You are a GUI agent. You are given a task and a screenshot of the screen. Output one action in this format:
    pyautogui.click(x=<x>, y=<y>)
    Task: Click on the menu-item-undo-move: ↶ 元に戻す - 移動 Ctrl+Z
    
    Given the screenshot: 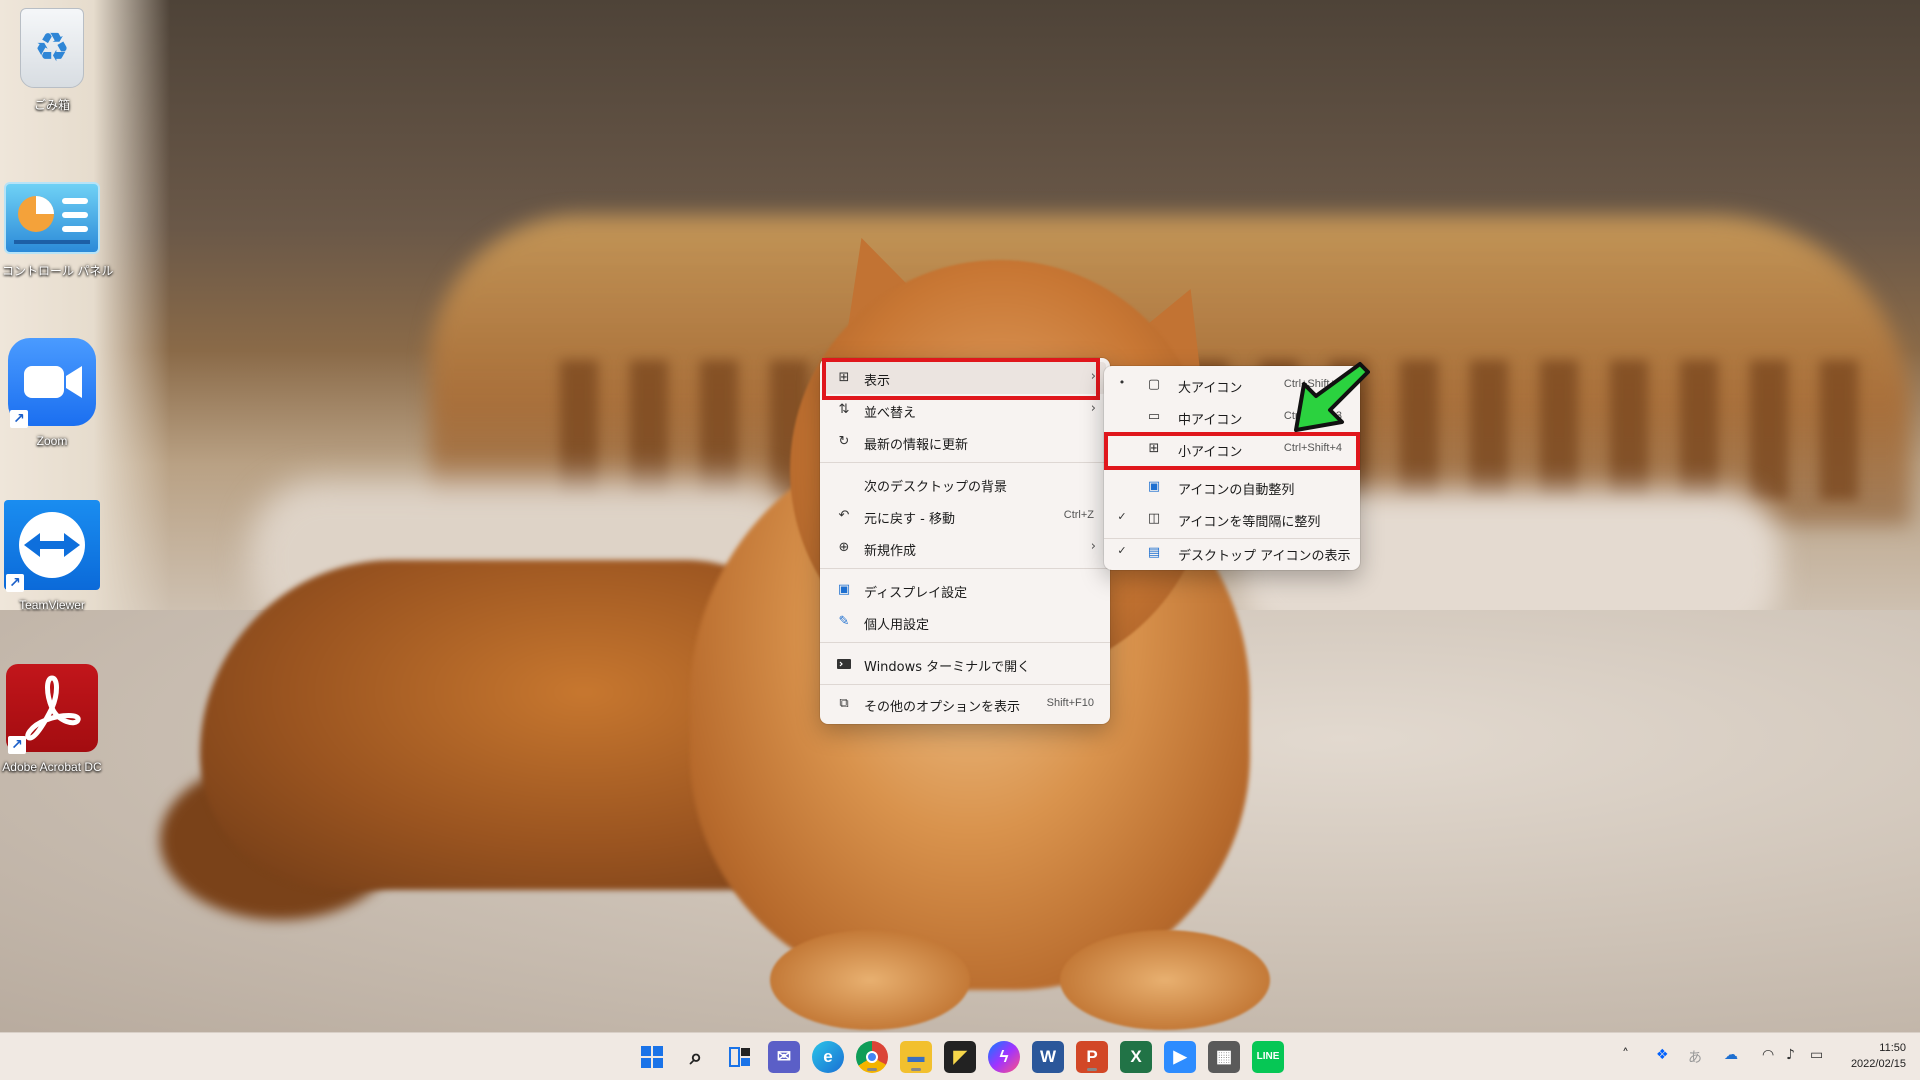 What is the action you would take?
    pyautogui.click(x=965, y=516)
    